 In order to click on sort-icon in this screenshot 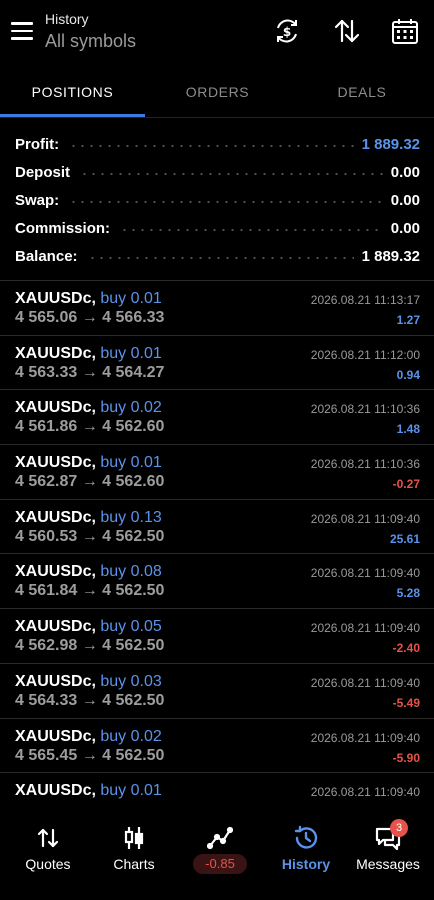, I will do `click(347, 31)`.